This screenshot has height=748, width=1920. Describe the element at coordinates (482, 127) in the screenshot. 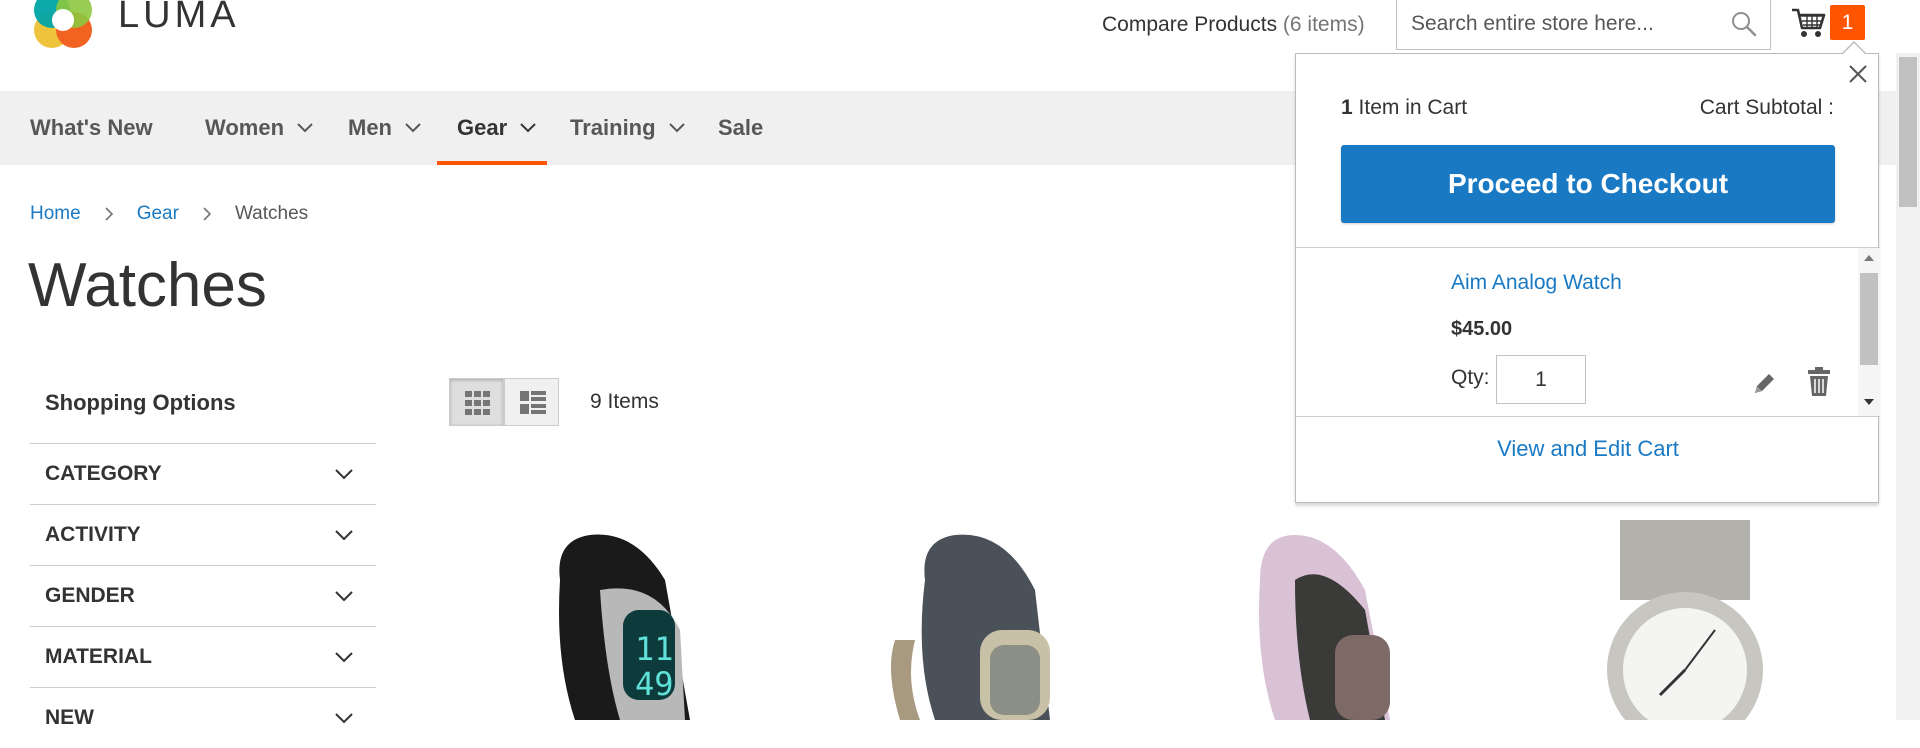

I see `nav-label: Gear` at that location.